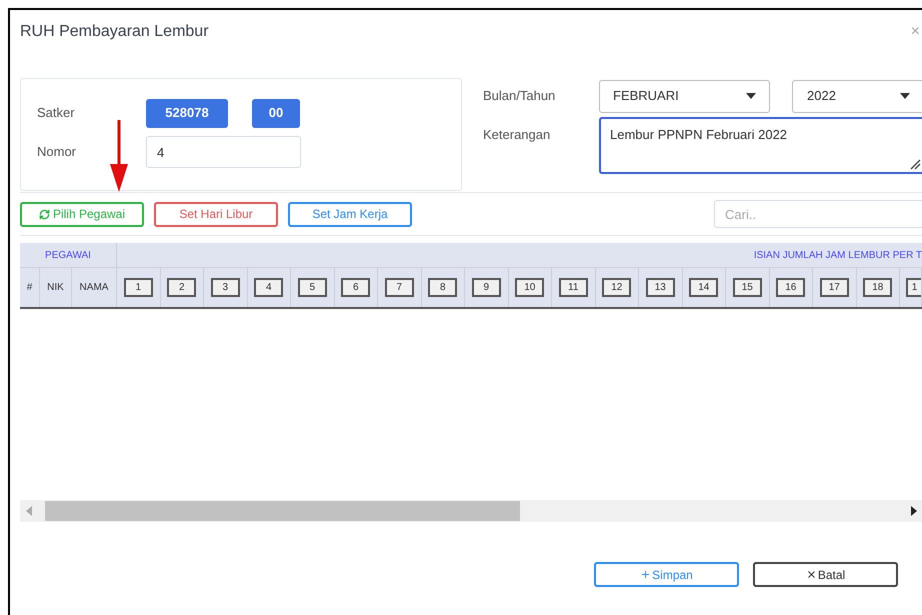 The height and width of the screenshot is (615, 922). Describe the element at coordinates (517, 135) in the screenshot. I see `keterangan-label: Keterangan` at that location.